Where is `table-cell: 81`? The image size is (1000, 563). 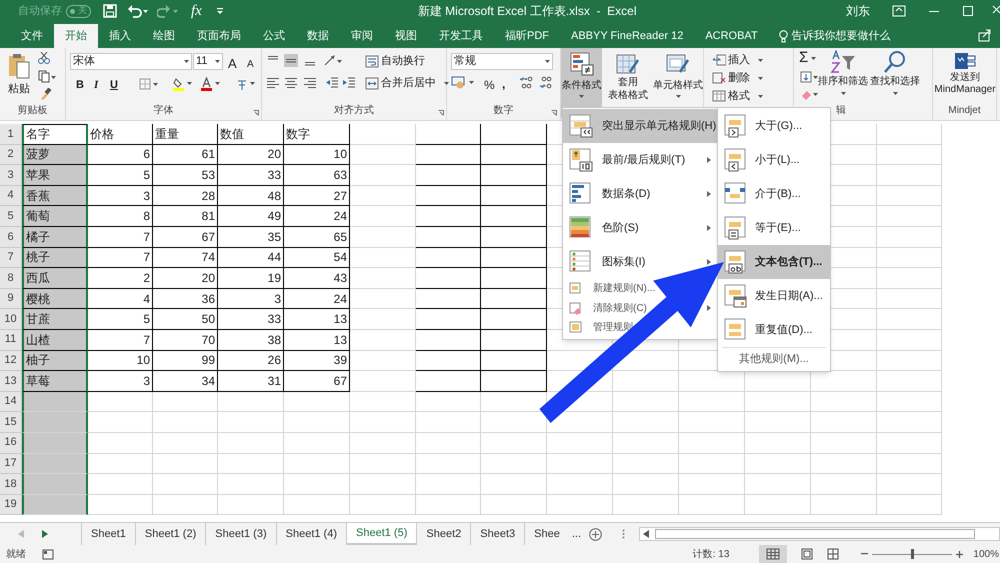
table-cell: 81 is located at coordinates (185, 216).